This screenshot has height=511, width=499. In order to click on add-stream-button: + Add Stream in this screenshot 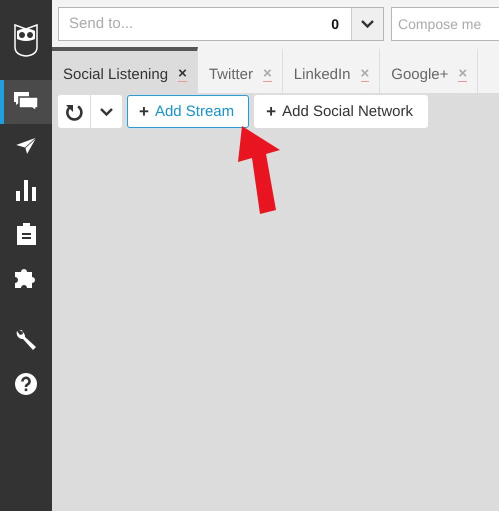, I will do `click(188, 111)`.